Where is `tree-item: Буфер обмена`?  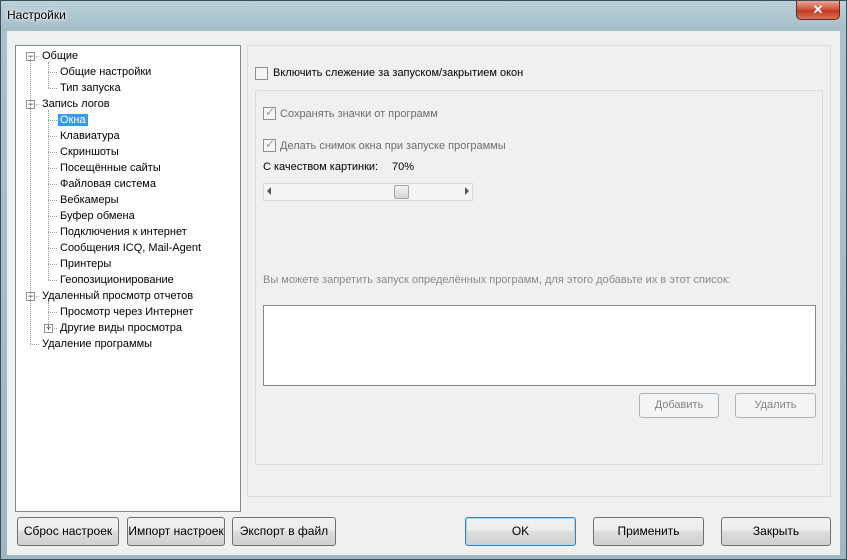
tree-item: Буфер обмена is located at coordinates (97, 216).